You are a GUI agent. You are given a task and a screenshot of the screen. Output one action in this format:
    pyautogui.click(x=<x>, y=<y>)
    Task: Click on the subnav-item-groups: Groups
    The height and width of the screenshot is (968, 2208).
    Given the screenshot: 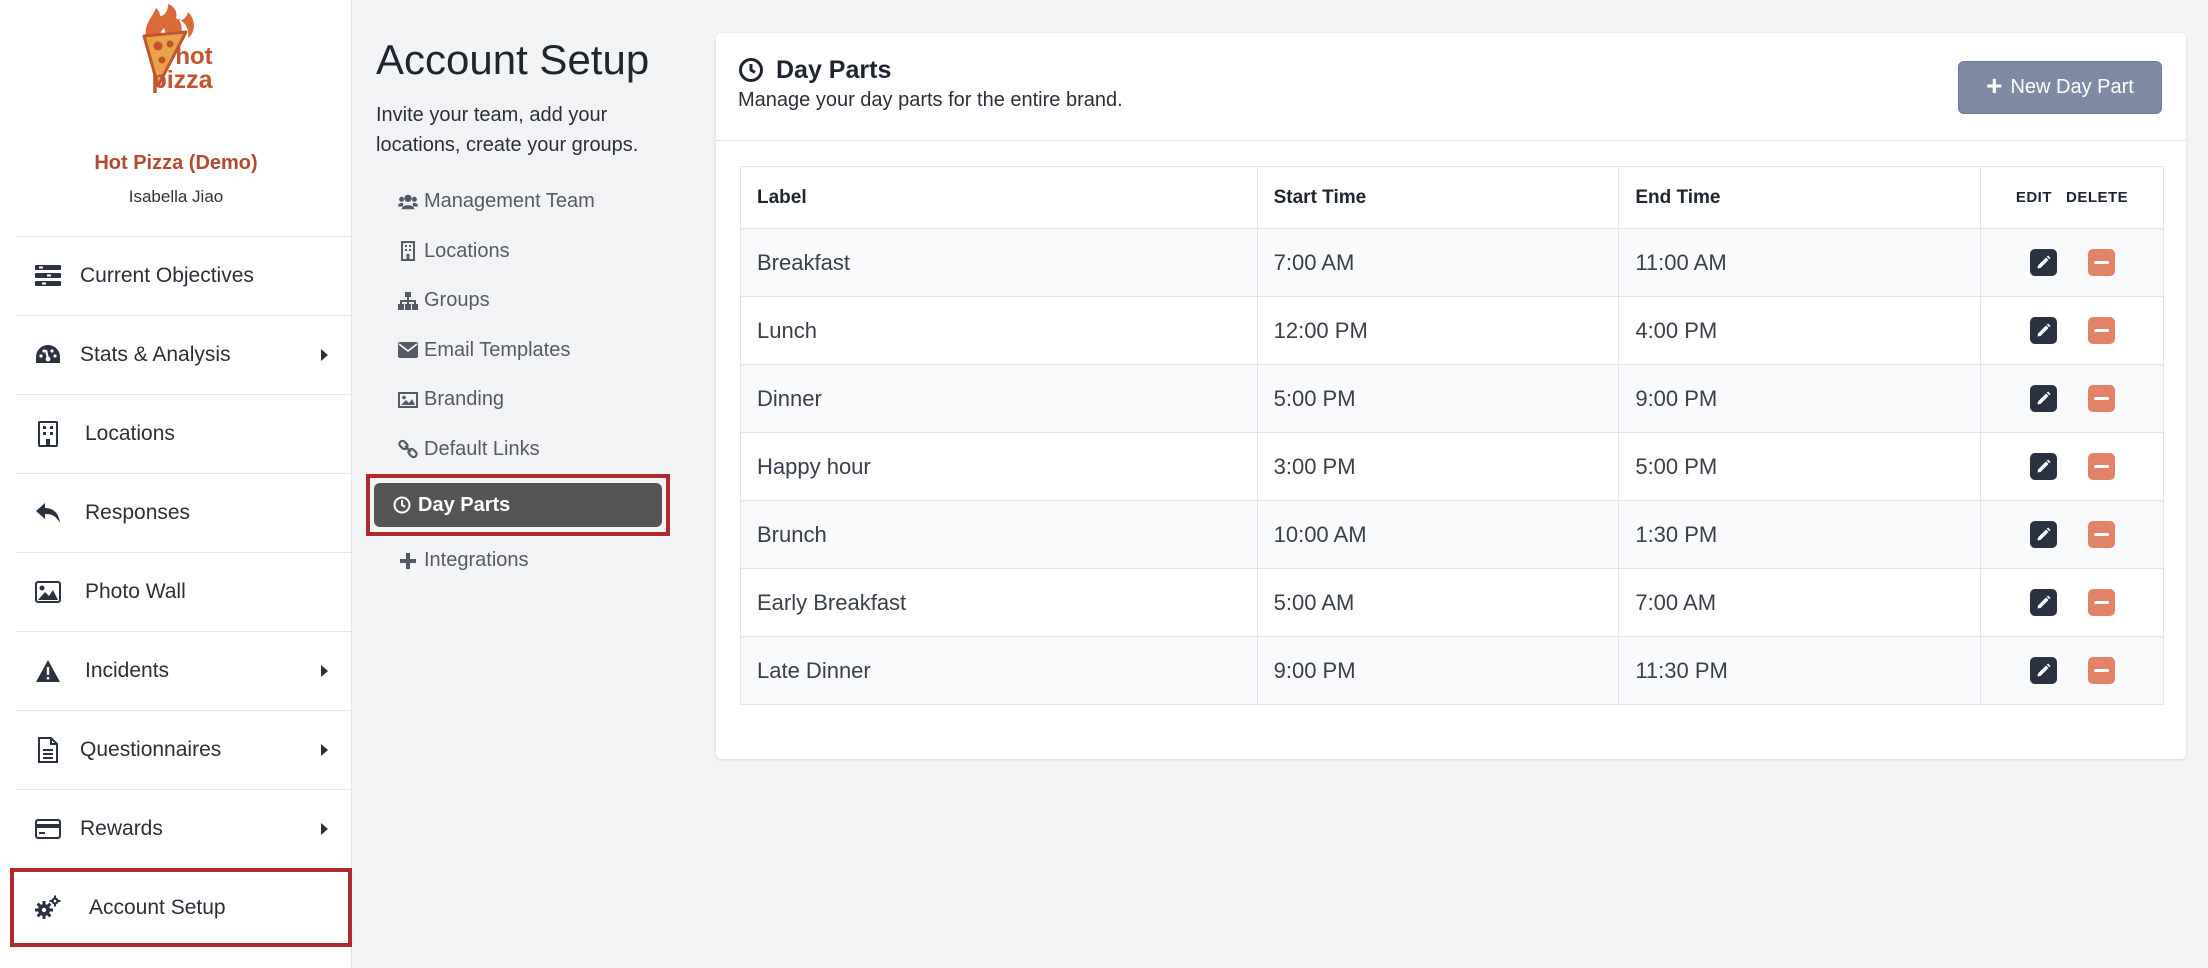 What is the action you would take?
    pyautogui.click(x=526, y=301)
    